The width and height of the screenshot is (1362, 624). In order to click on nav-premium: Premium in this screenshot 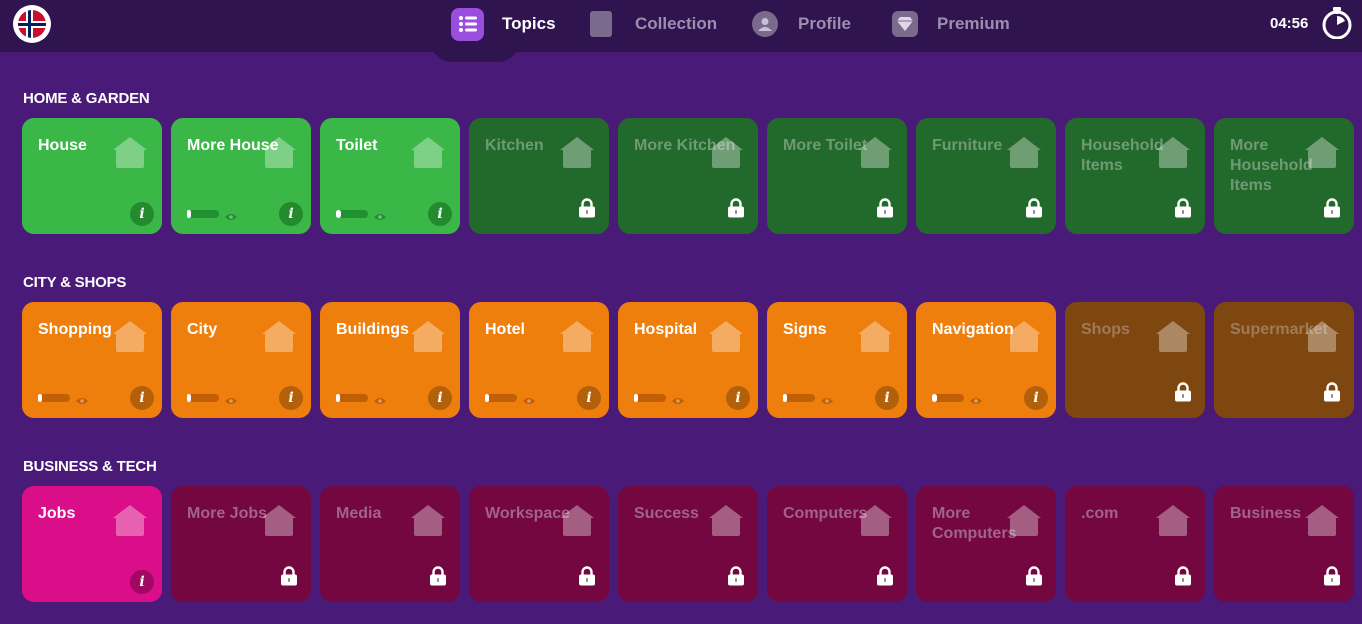, I will do `click(951, 24)`.